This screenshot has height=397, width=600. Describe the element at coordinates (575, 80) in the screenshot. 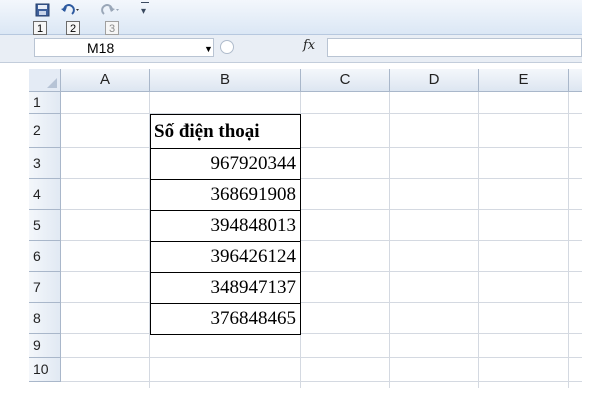

I see `column-header-f` at that location.